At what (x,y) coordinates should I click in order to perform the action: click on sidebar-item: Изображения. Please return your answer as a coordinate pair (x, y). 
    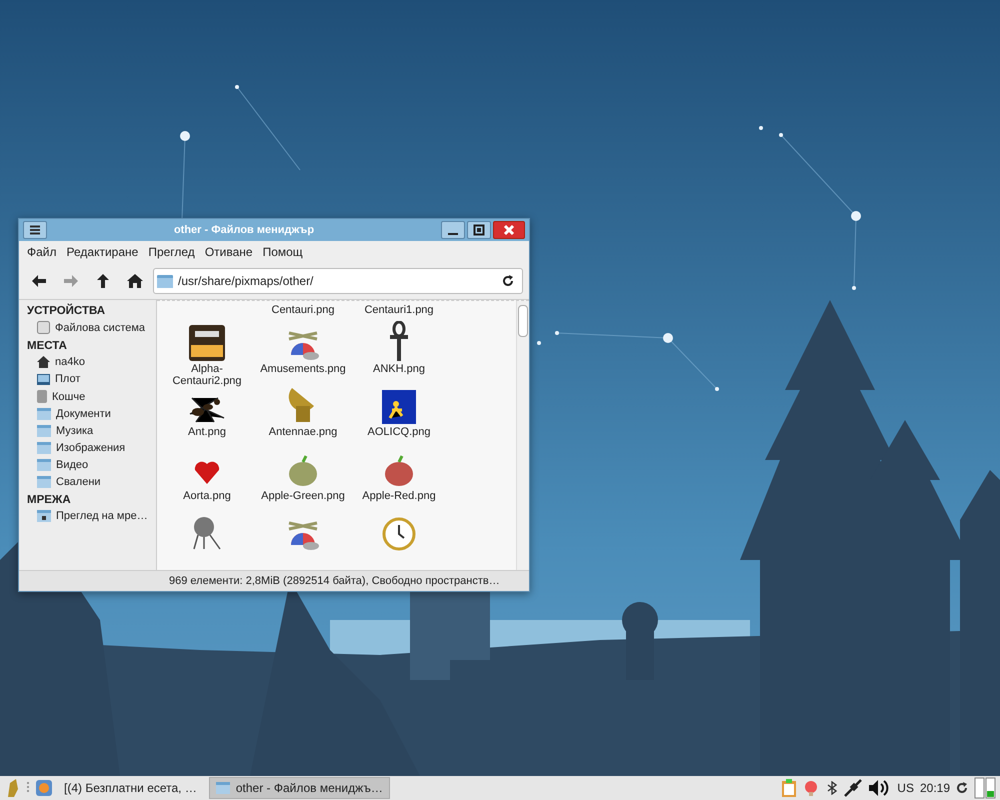
    Looking at the image, I should click on (89, 448).